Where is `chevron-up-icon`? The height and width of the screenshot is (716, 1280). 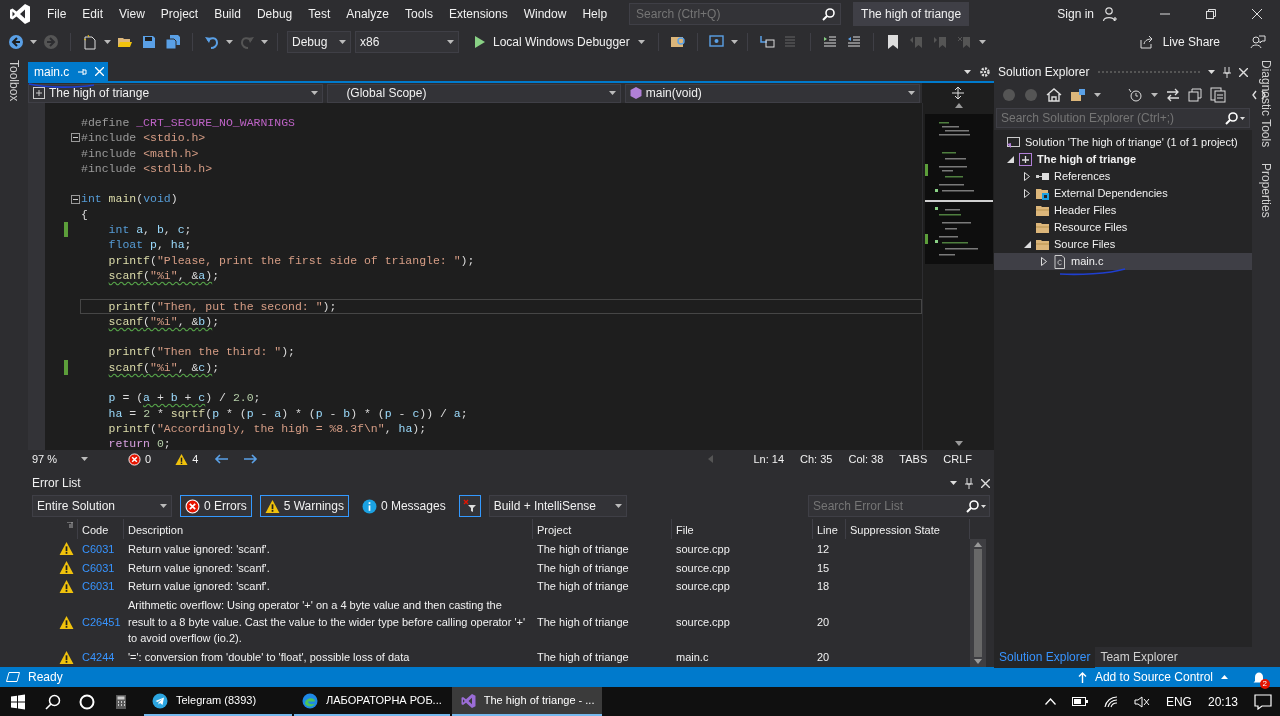
chevron-up-icon is located at coordinates (1050, 701).